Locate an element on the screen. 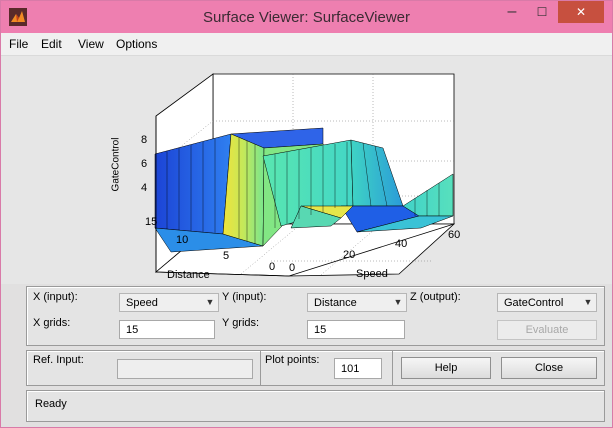 This screenshot has width=613, height=428. close-window-button: ✕ is located at coordinates (581, 12).